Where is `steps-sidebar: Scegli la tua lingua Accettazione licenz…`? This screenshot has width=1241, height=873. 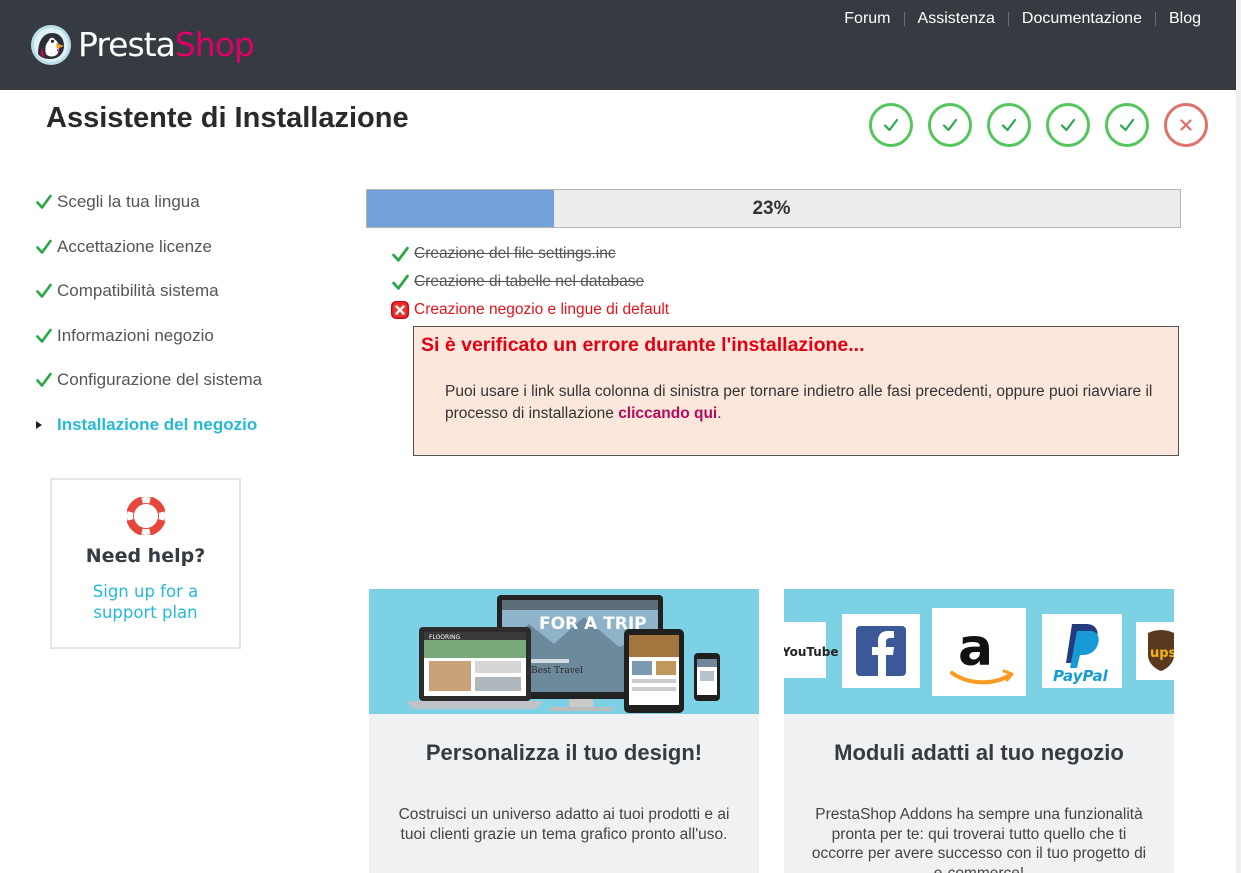
steps-sidebar: Scegli la tua lingua Accettazione licenz… is located at coordinates (186, 313).